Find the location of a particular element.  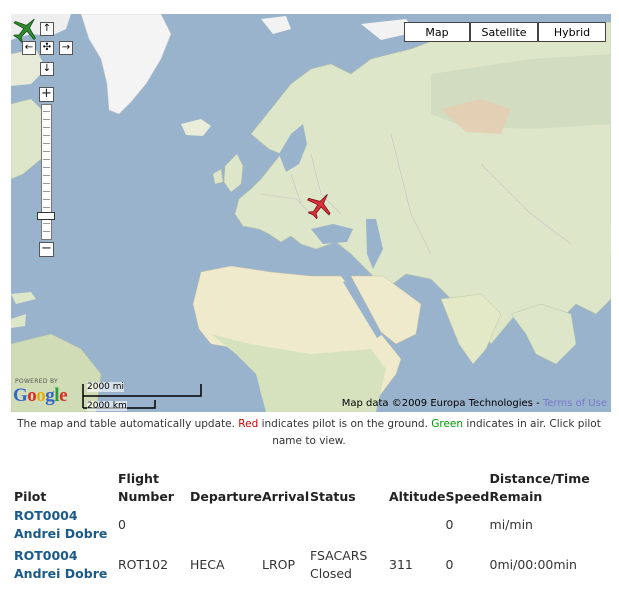

altitude-cell is located at coordinates (417, 525).